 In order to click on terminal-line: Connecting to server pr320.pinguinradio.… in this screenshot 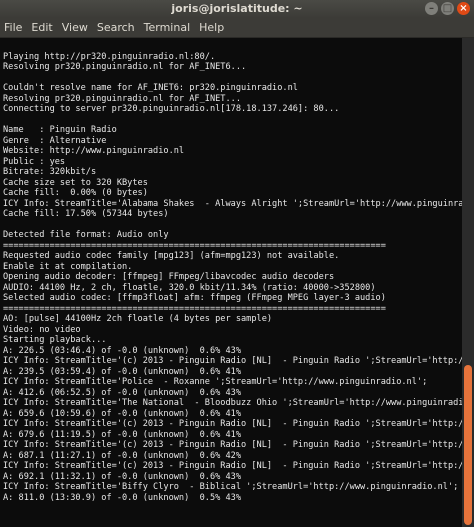, I will do `click(171, 109)`.